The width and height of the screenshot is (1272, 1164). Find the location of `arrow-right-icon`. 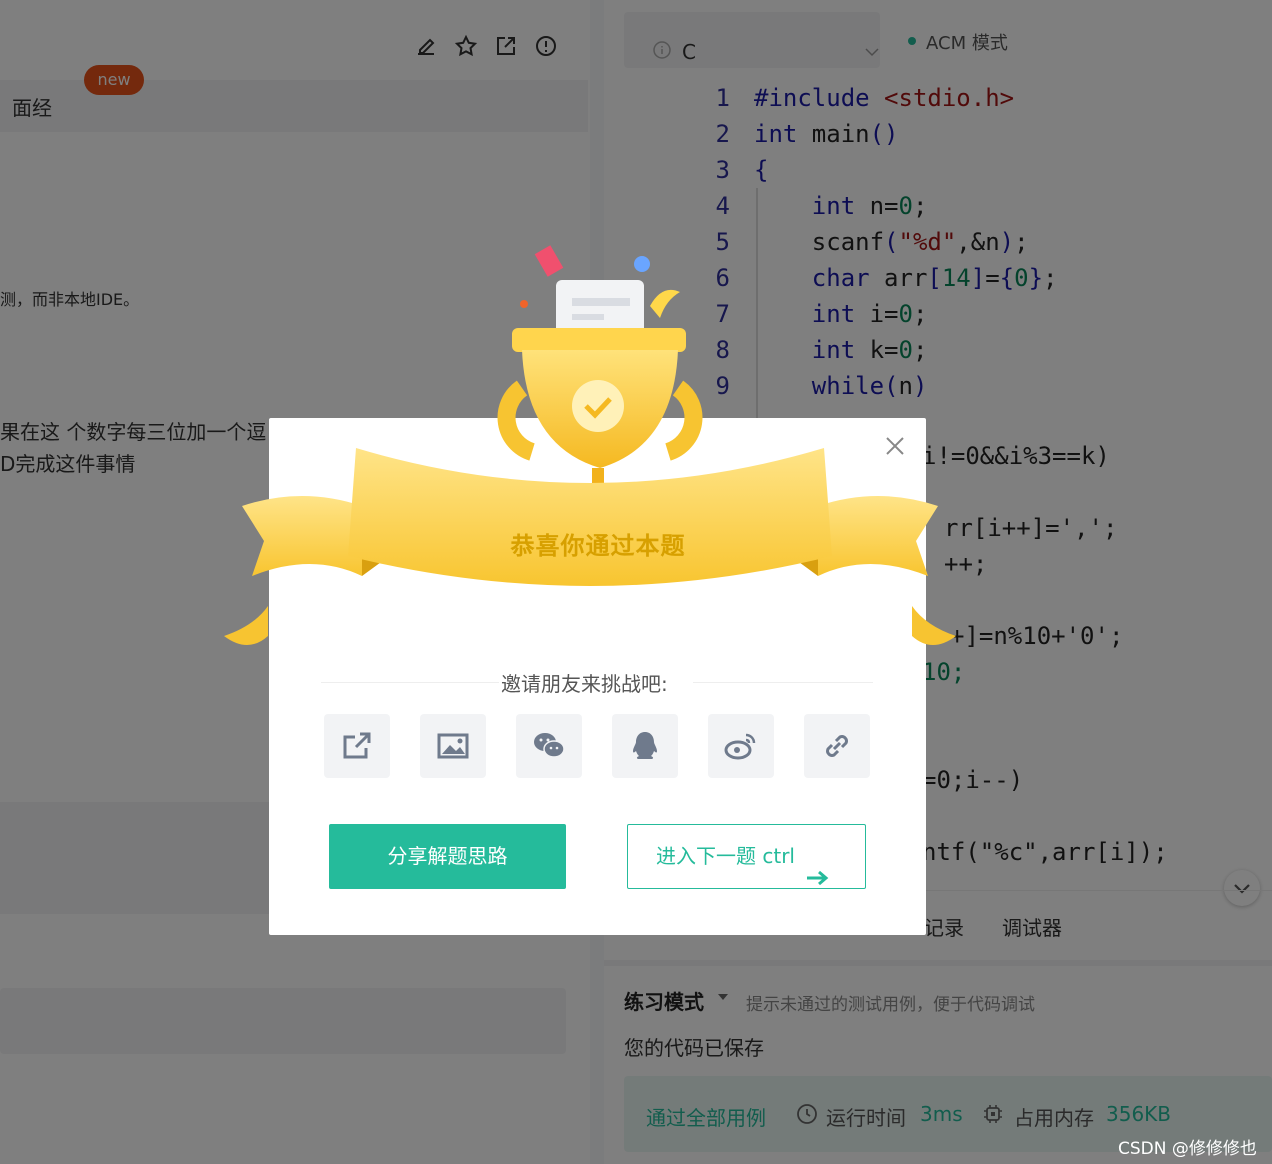

arrow-right-icon is located at coordinates (818, 867).